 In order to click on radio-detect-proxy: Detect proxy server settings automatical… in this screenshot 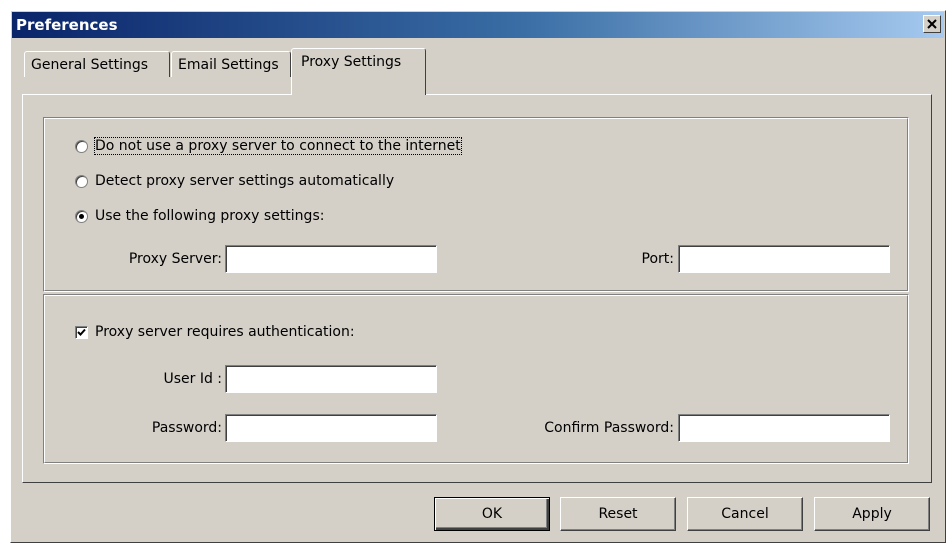, I will do `click(234, 181)`.